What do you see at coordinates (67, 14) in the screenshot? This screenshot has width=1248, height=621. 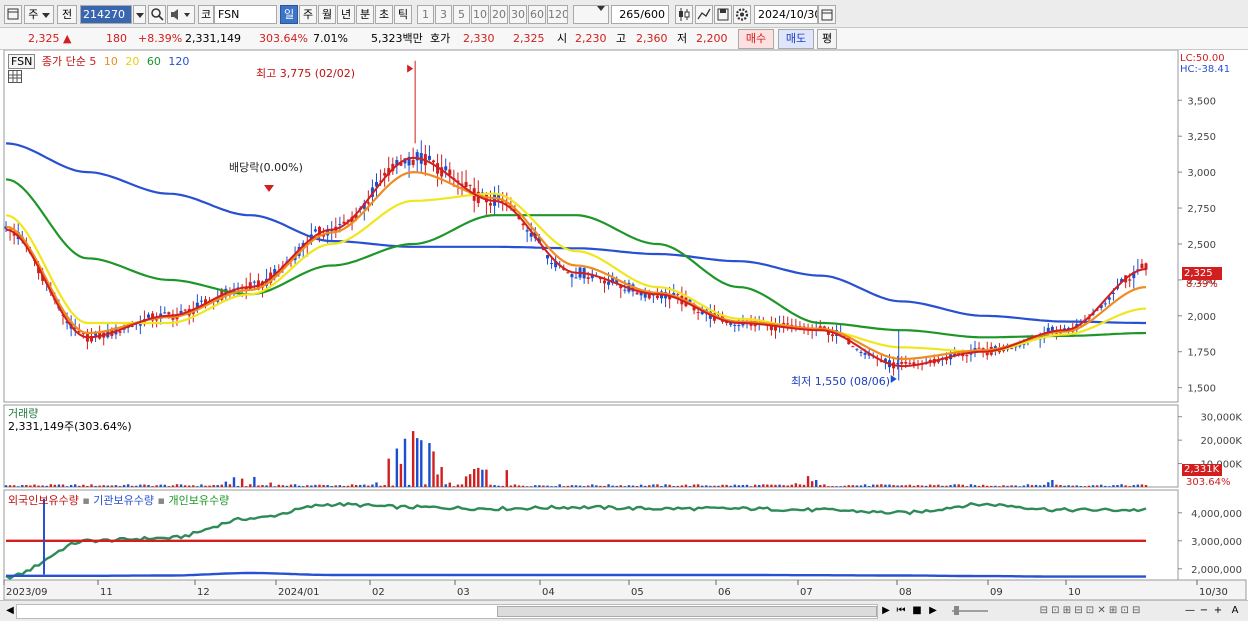 I see `prev-button: 전` at bounding box center [67, 14].